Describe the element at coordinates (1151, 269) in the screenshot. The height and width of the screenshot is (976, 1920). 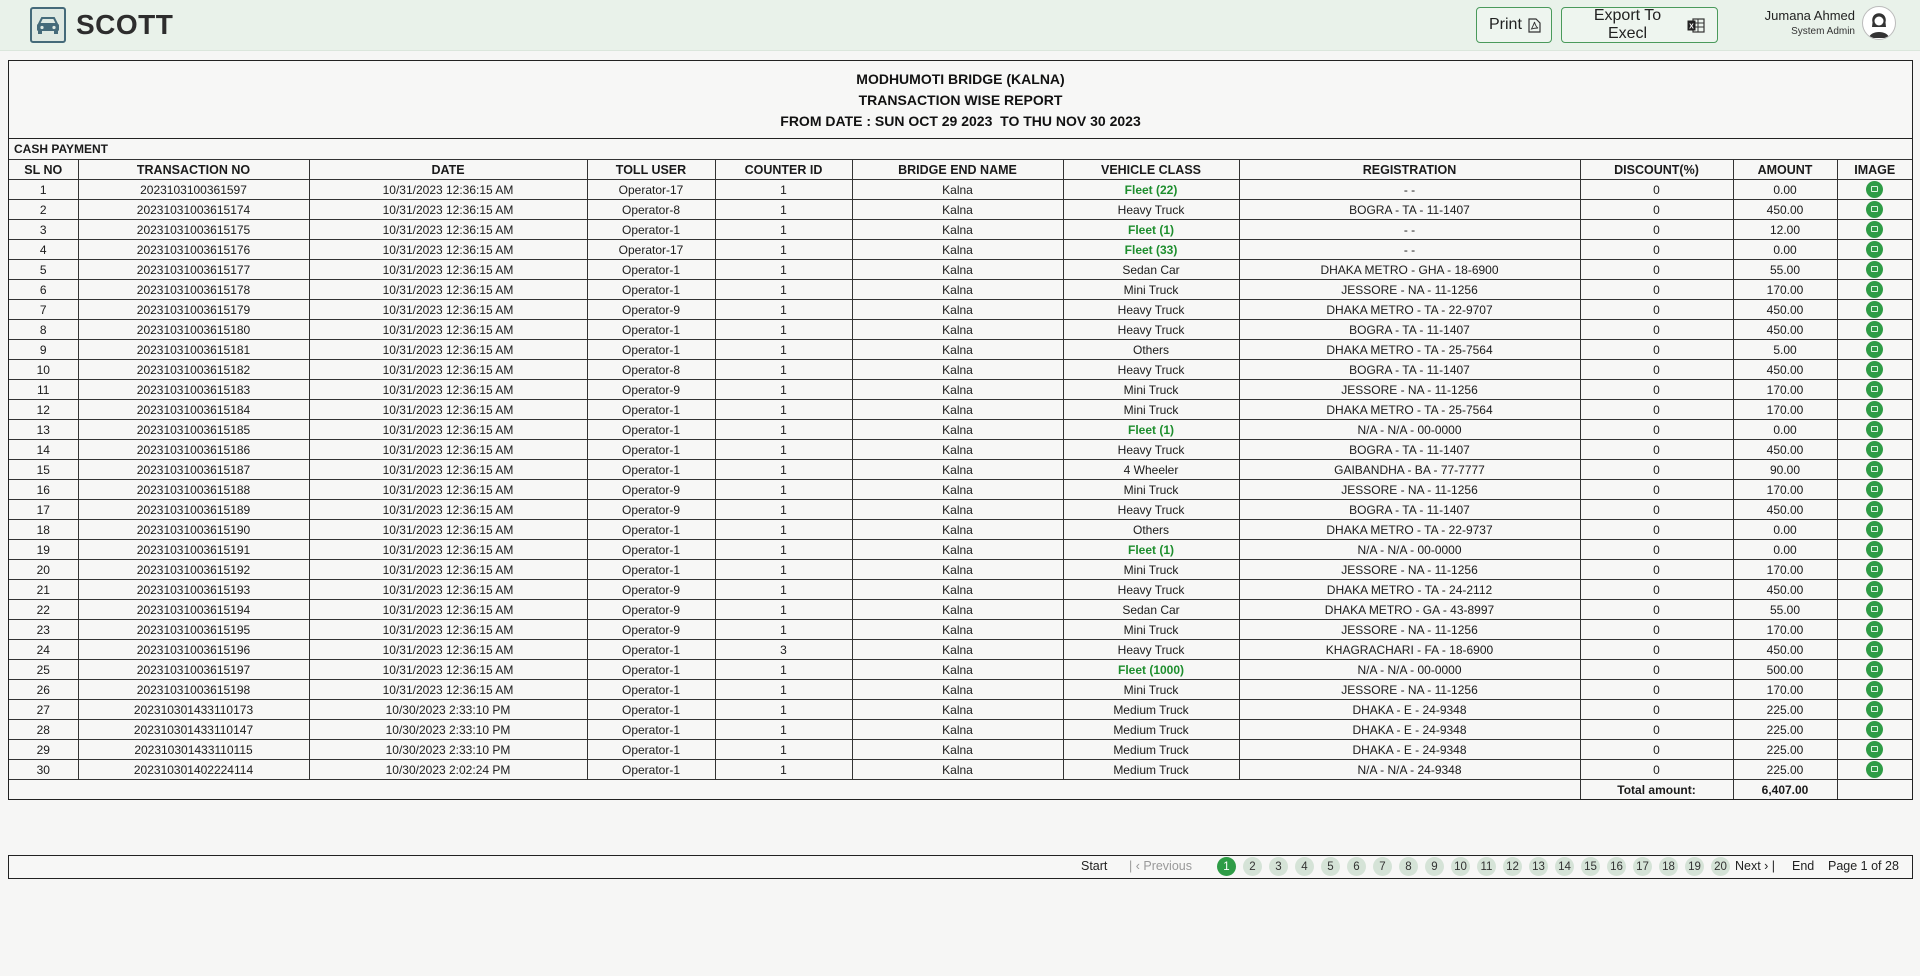
I see `table-cell: Sedan Car` at that location.